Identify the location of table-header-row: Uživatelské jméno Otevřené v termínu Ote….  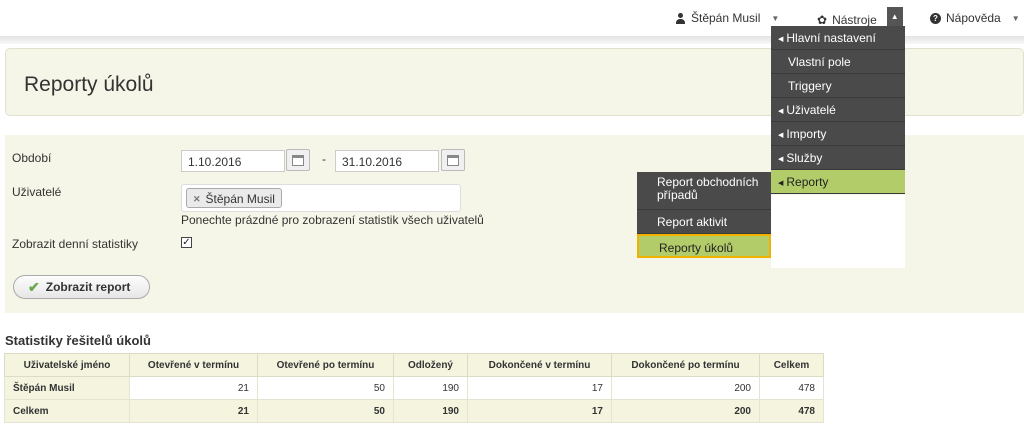
(414, 365).